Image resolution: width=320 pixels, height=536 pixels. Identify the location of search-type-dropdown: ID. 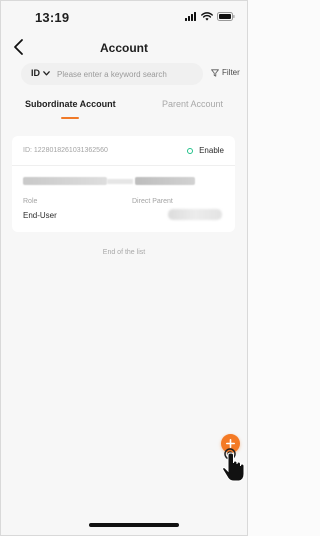
(40, 73).